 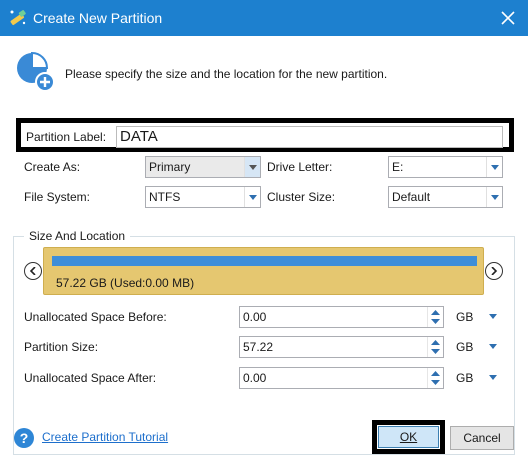 I want to click on unallocated-after-value: 0.00, so click(x=255, y=378).